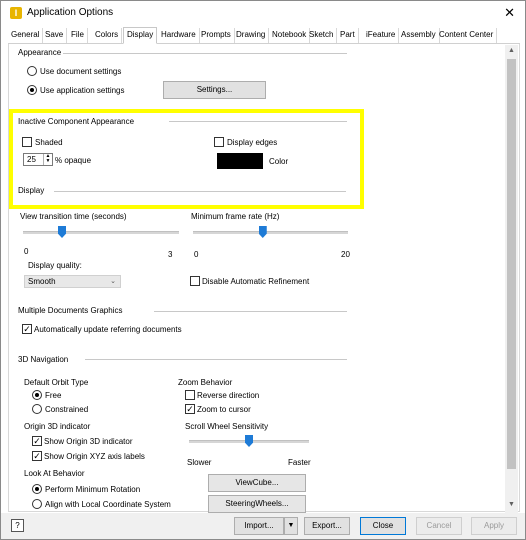 The image size is (526, 540). What do you see at coordinates (263, 13) in the screenshot?
I see `title-bar: I Application Options ✕` at bounding box center [263, 13].